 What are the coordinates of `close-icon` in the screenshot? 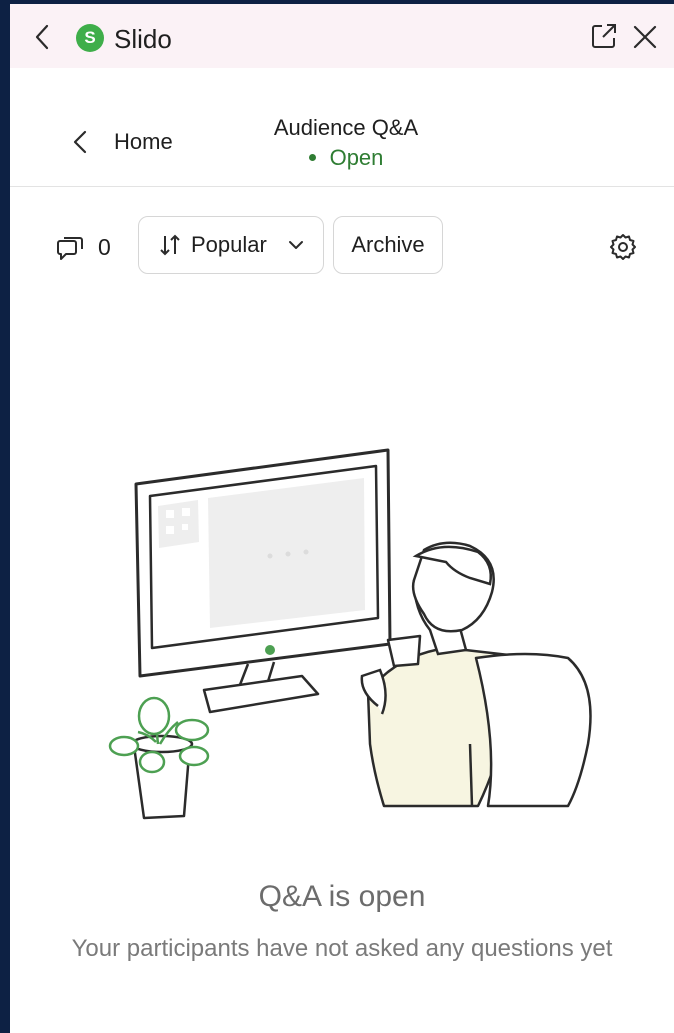 It's located at (645, 37).